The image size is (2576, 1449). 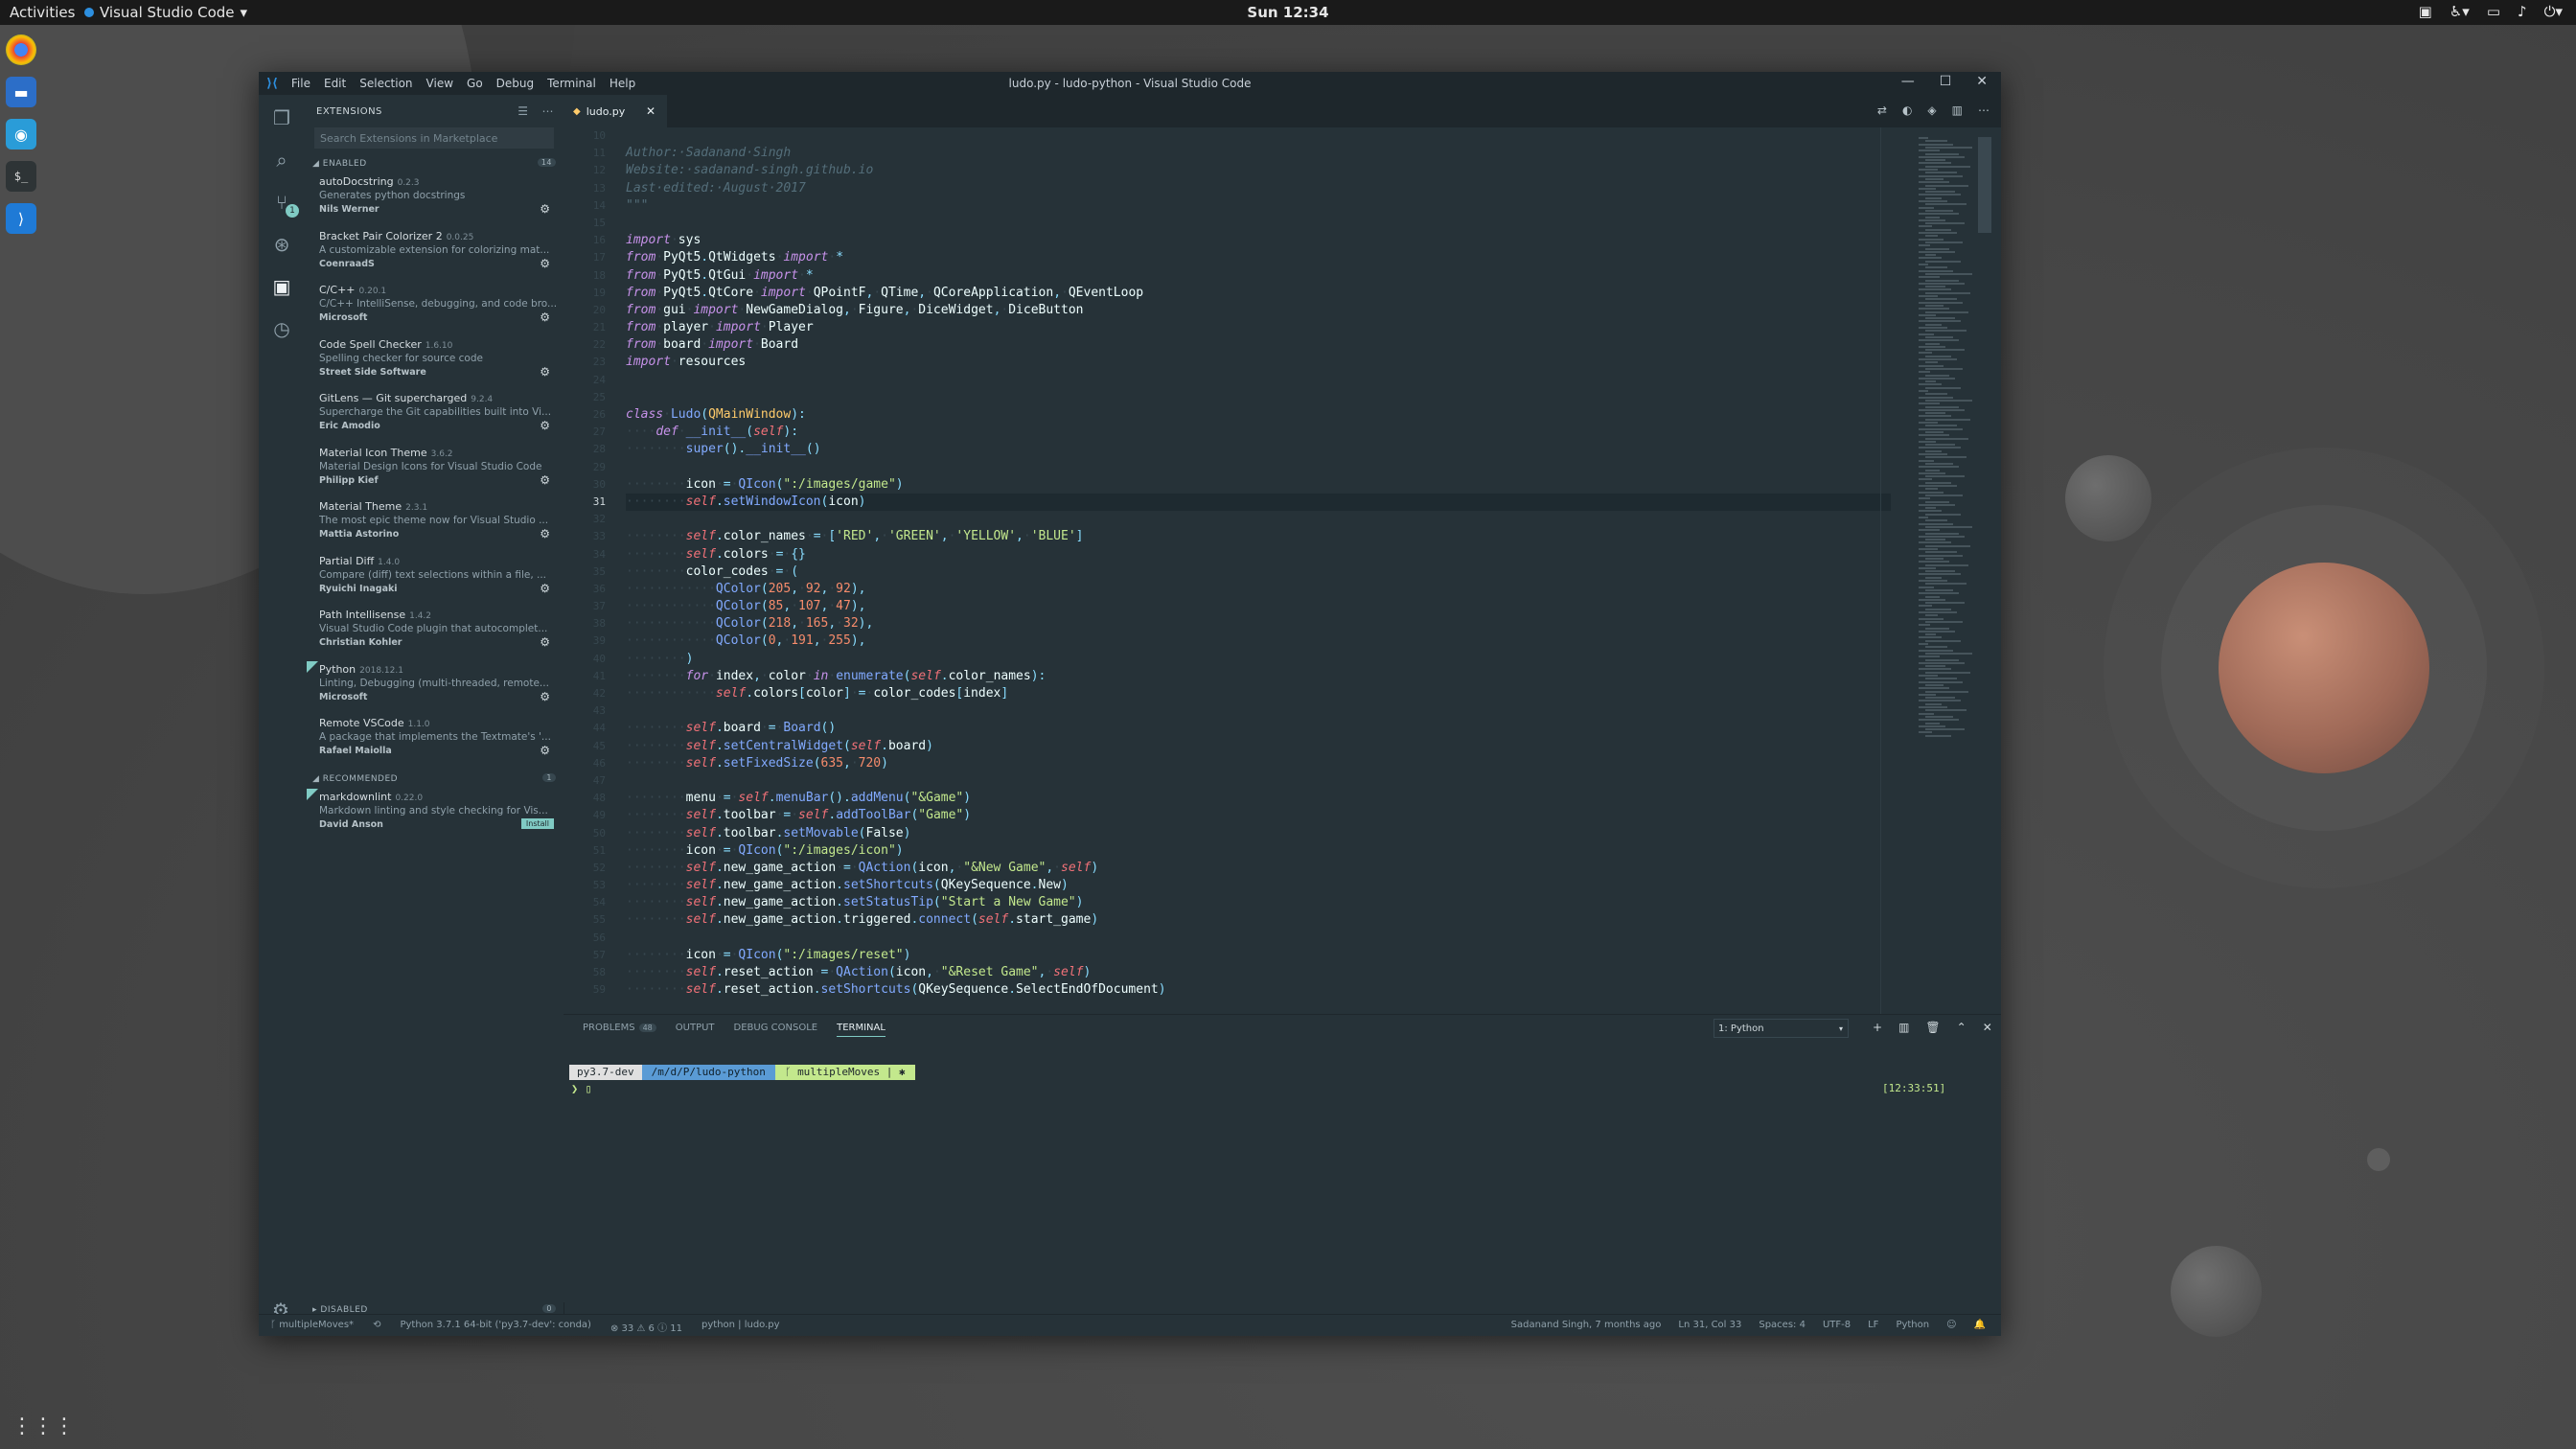 I want to click on code-line: from·PyQt5.QtGui·import·*, so click(x=1258, y=276).